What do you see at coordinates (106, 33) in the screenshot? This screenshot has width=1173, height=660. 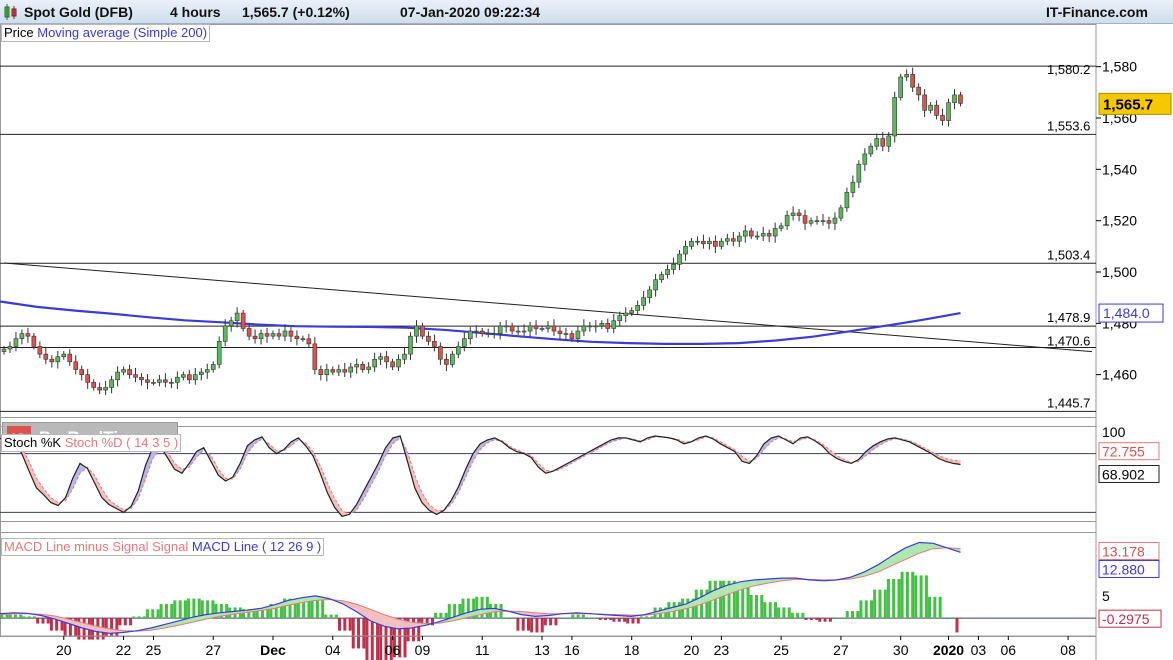 I see `price-legend: Price Moving average (Simple 200)` at bounding box center [106, 33].